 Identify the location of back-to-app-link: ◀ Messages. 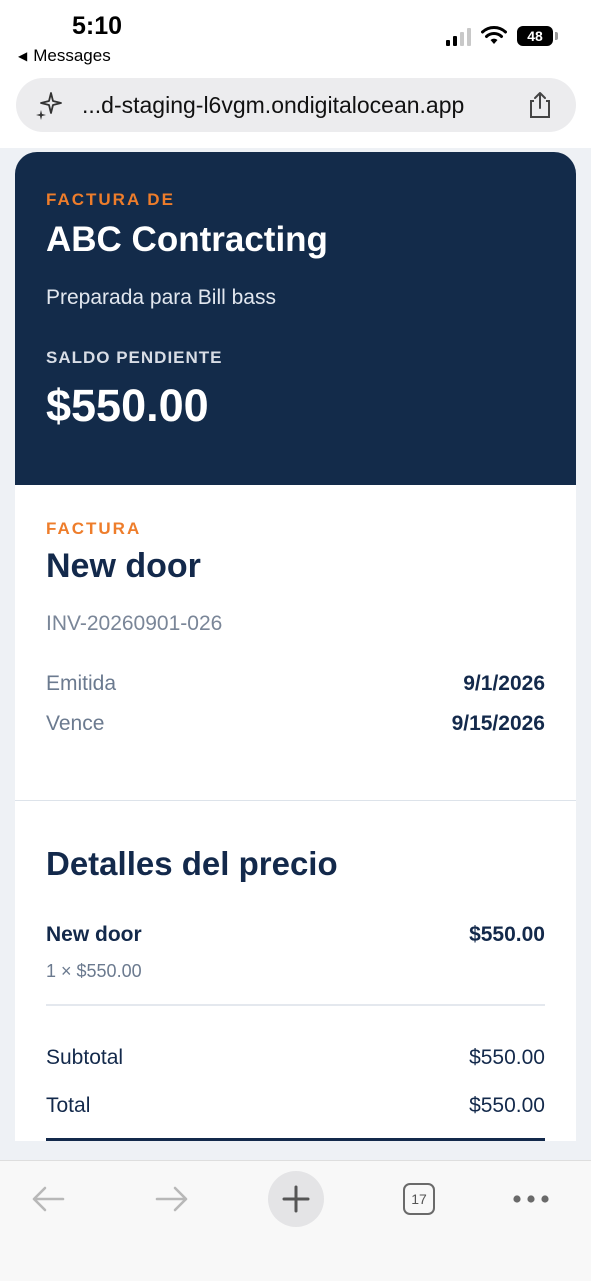
(64, 56).